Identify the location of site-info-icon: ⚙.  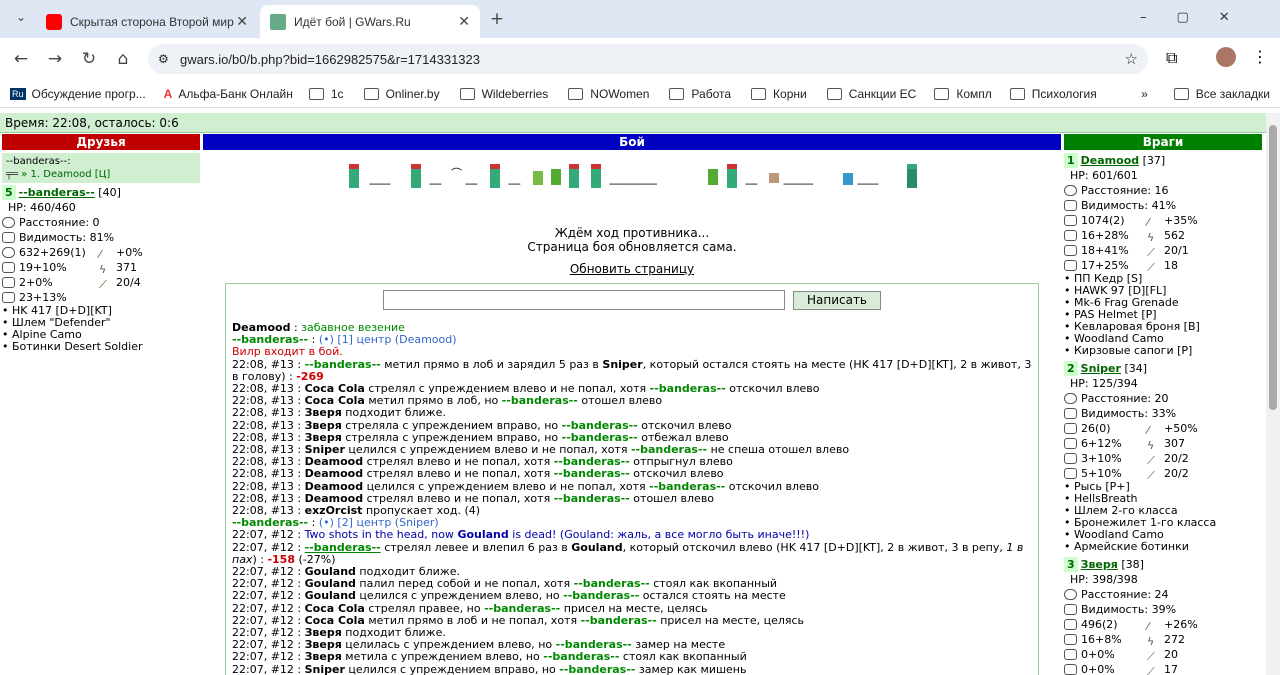
(163, 59).